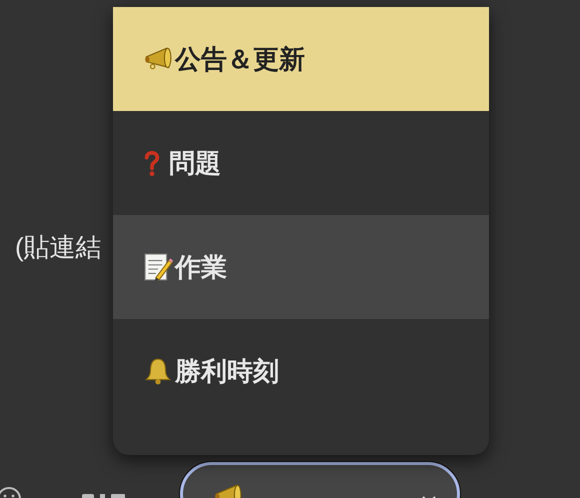 The height and width of the screenshot is (498, 580). Describe the element at coordinates (59, 247) in the screenshot. I see `link-hint-text: (貼連結` at that location.